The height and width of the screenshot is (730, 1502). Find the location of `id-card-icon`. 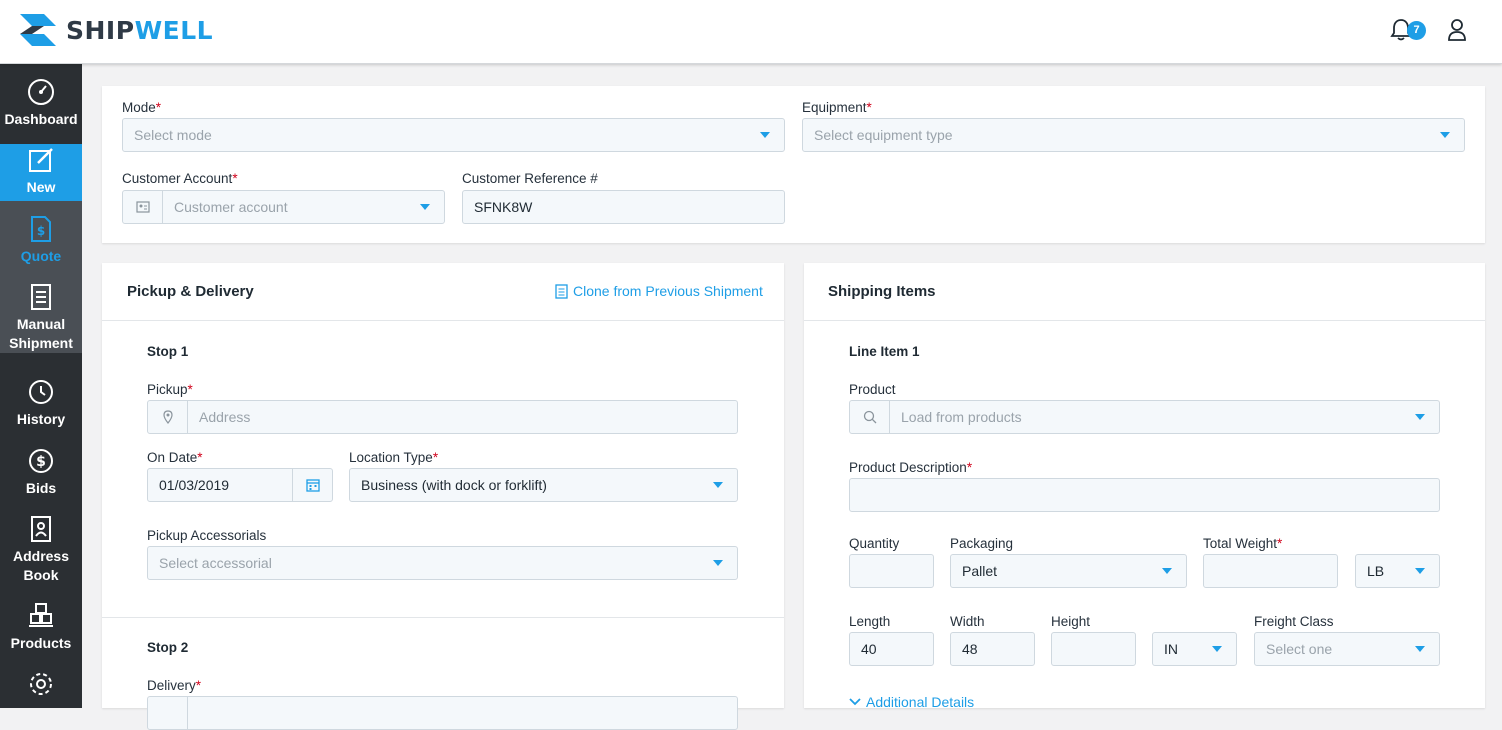

id-card-icon is located at coordinates (143, 207).